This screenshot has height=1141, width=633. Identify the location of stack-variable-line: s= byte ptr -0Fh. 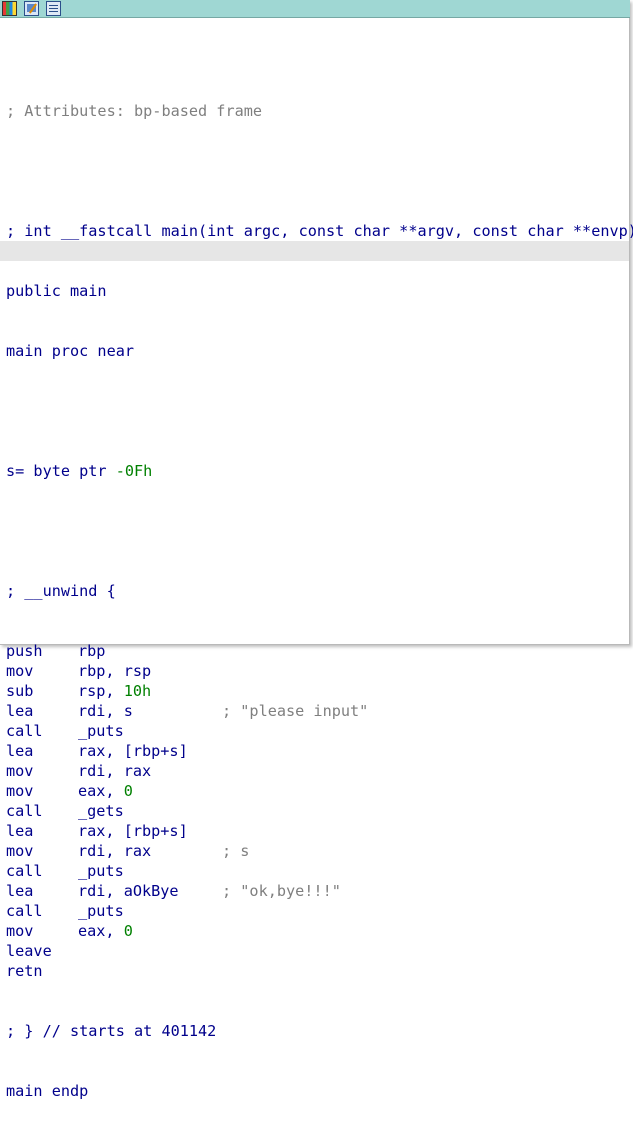
(319, 471).